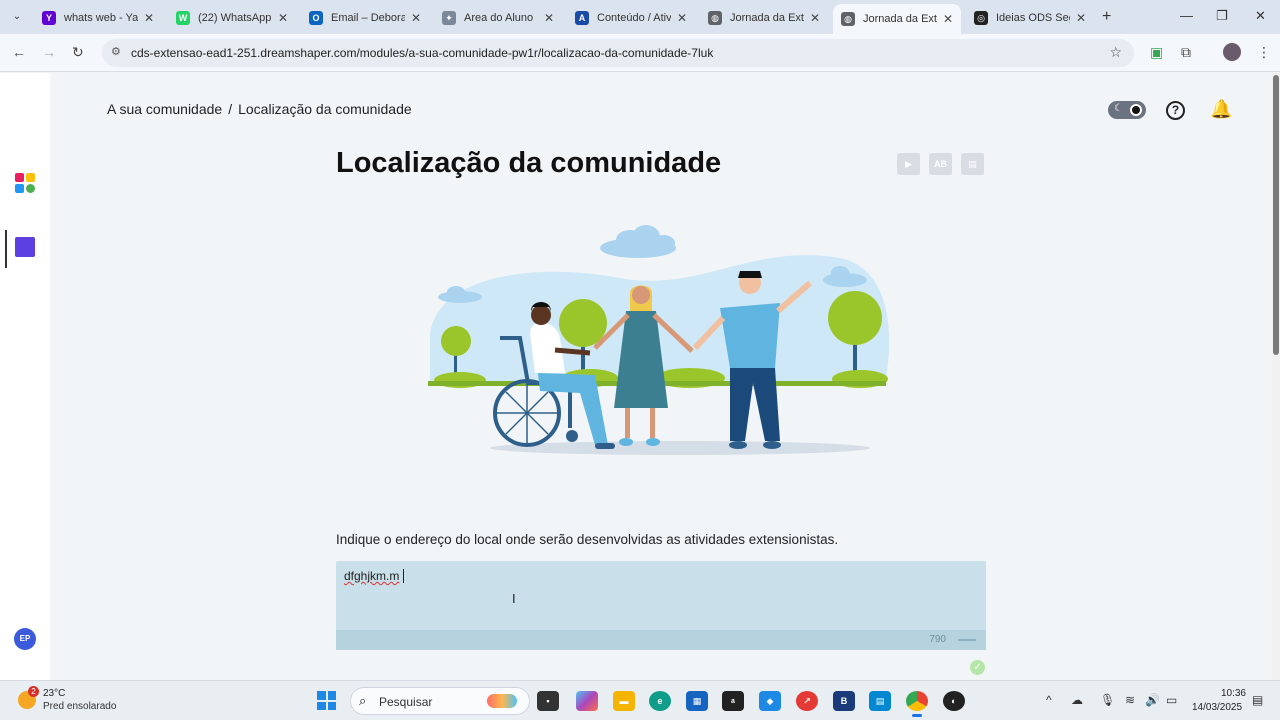 The height and width of the screenshot is (720, 1280). I want to click on forward-icon: →, so click(49, 52).